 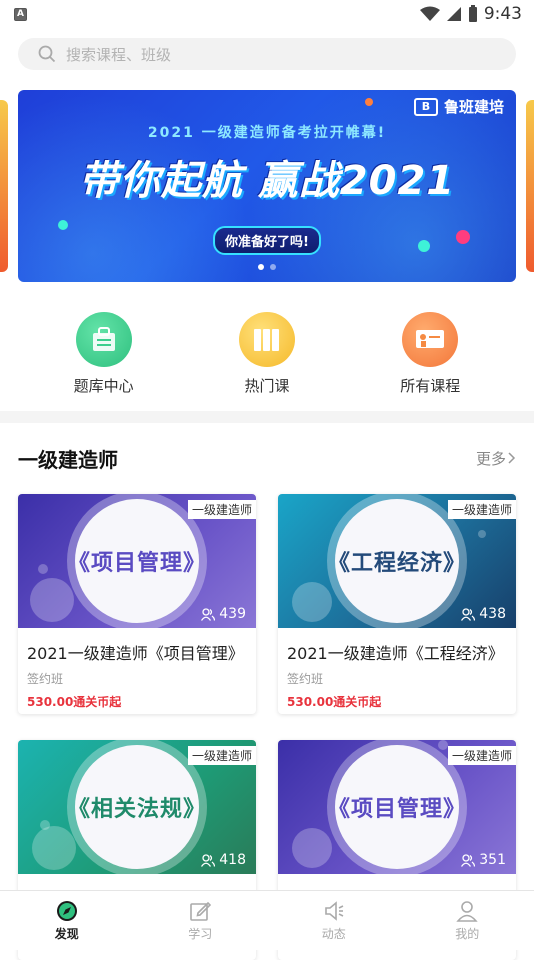 I want to click on tab-mine: 我的, so click(x=467, y=920).